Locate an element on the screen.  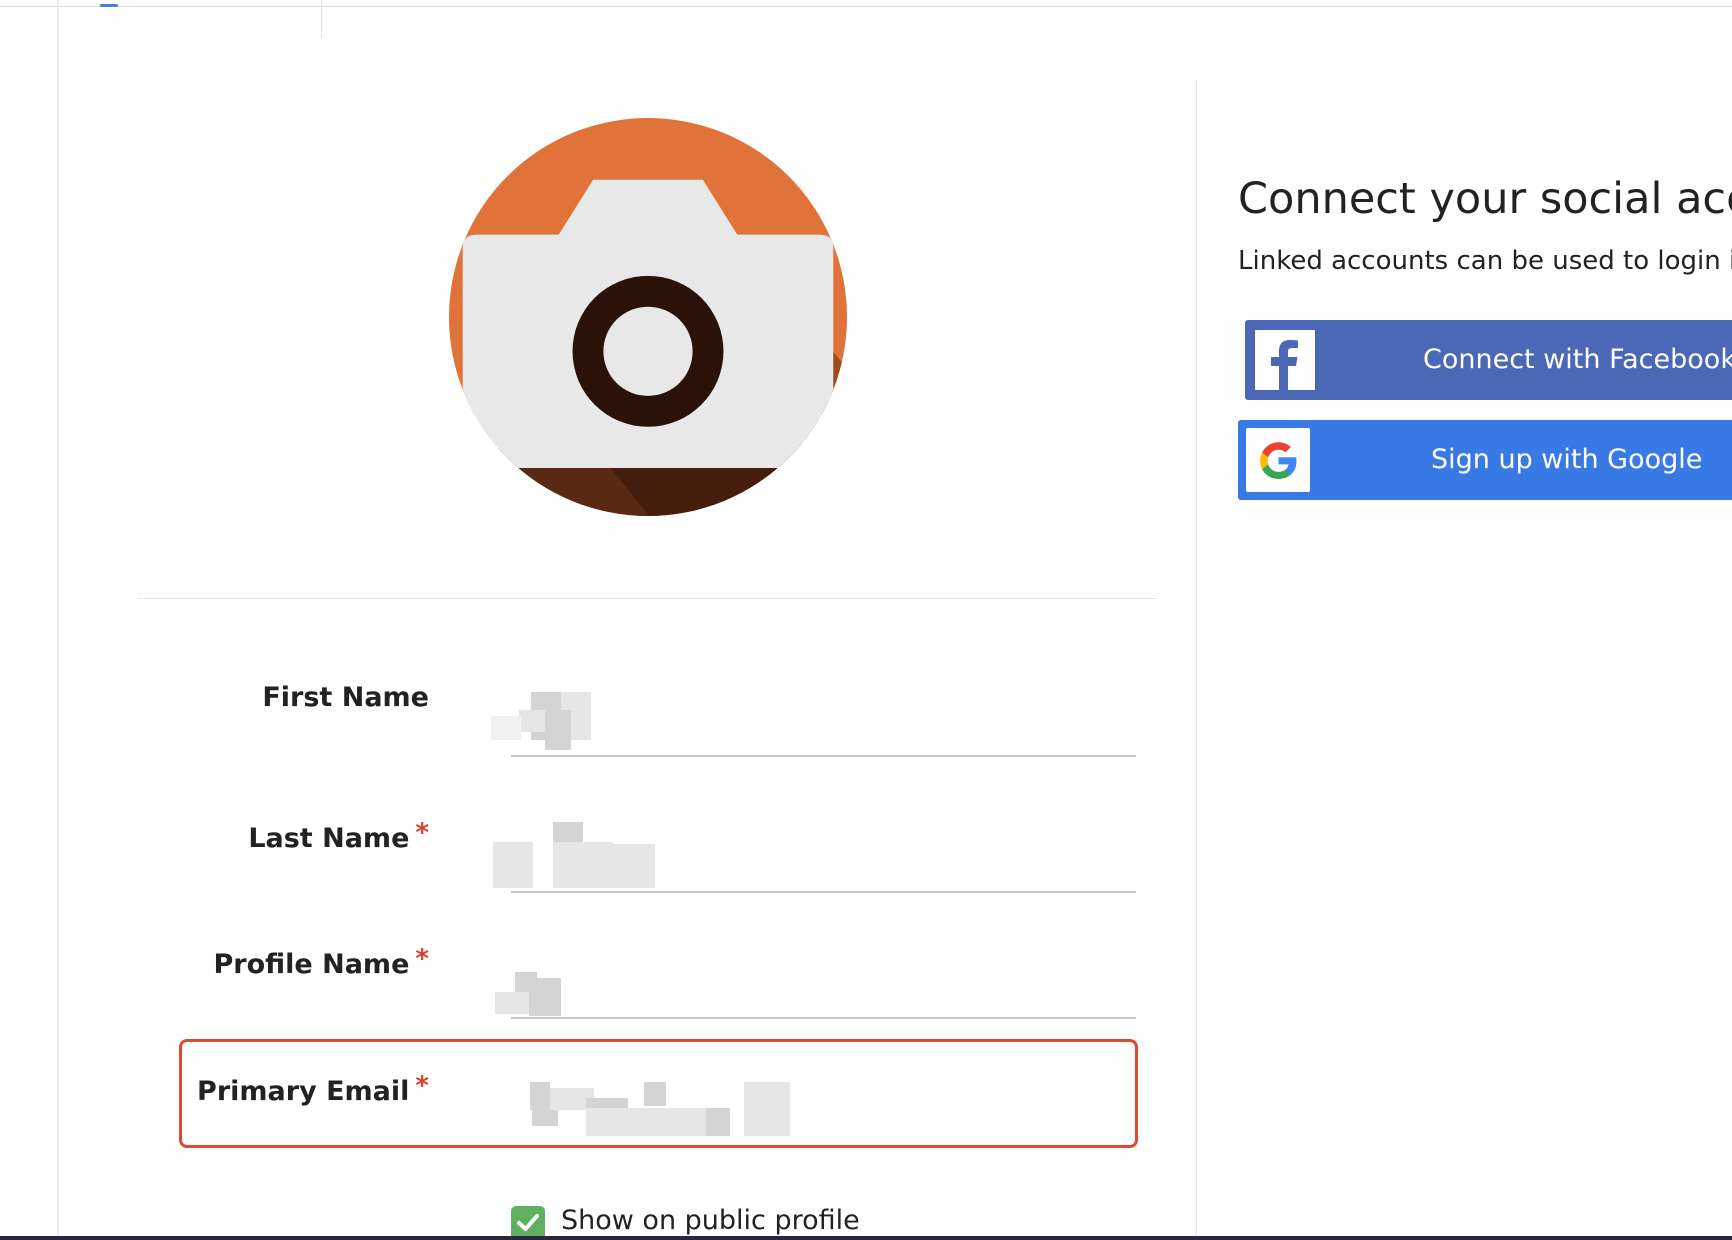
connect-facebook-button: Connect with Facebook is located at coordinates (1488, 360).